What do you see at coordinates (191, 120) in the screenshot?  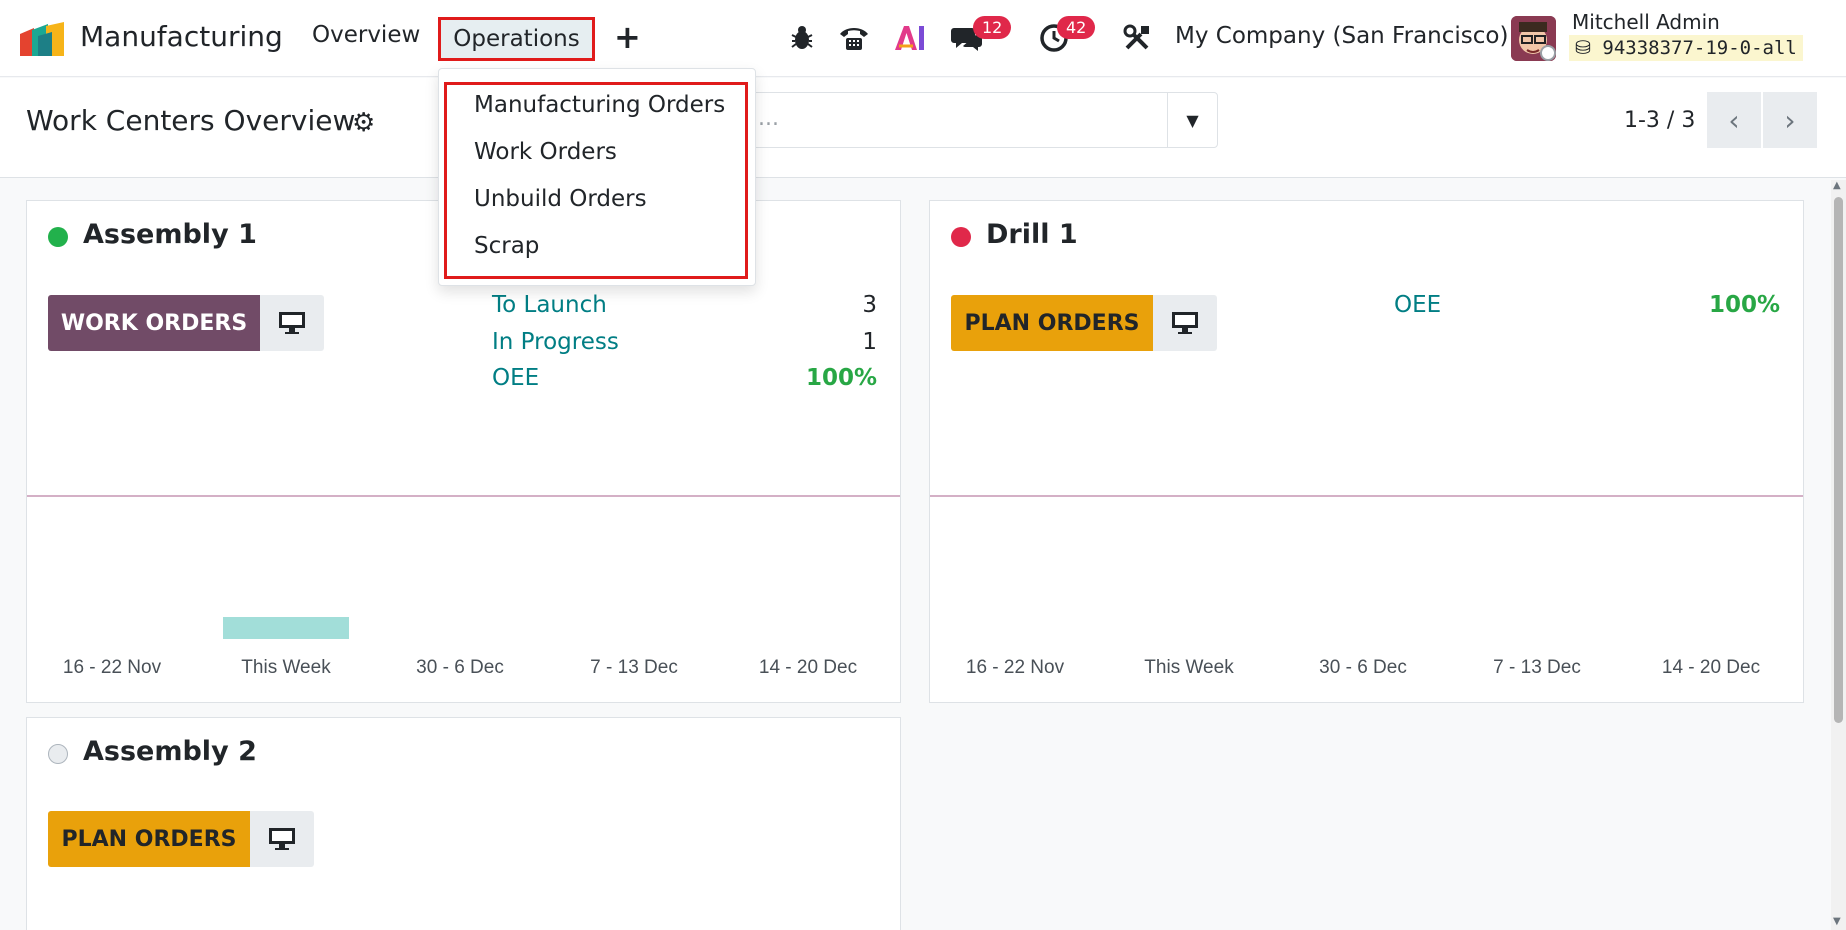 I see `page-title: Work Centers Overview` at bounding box center [191, 120].